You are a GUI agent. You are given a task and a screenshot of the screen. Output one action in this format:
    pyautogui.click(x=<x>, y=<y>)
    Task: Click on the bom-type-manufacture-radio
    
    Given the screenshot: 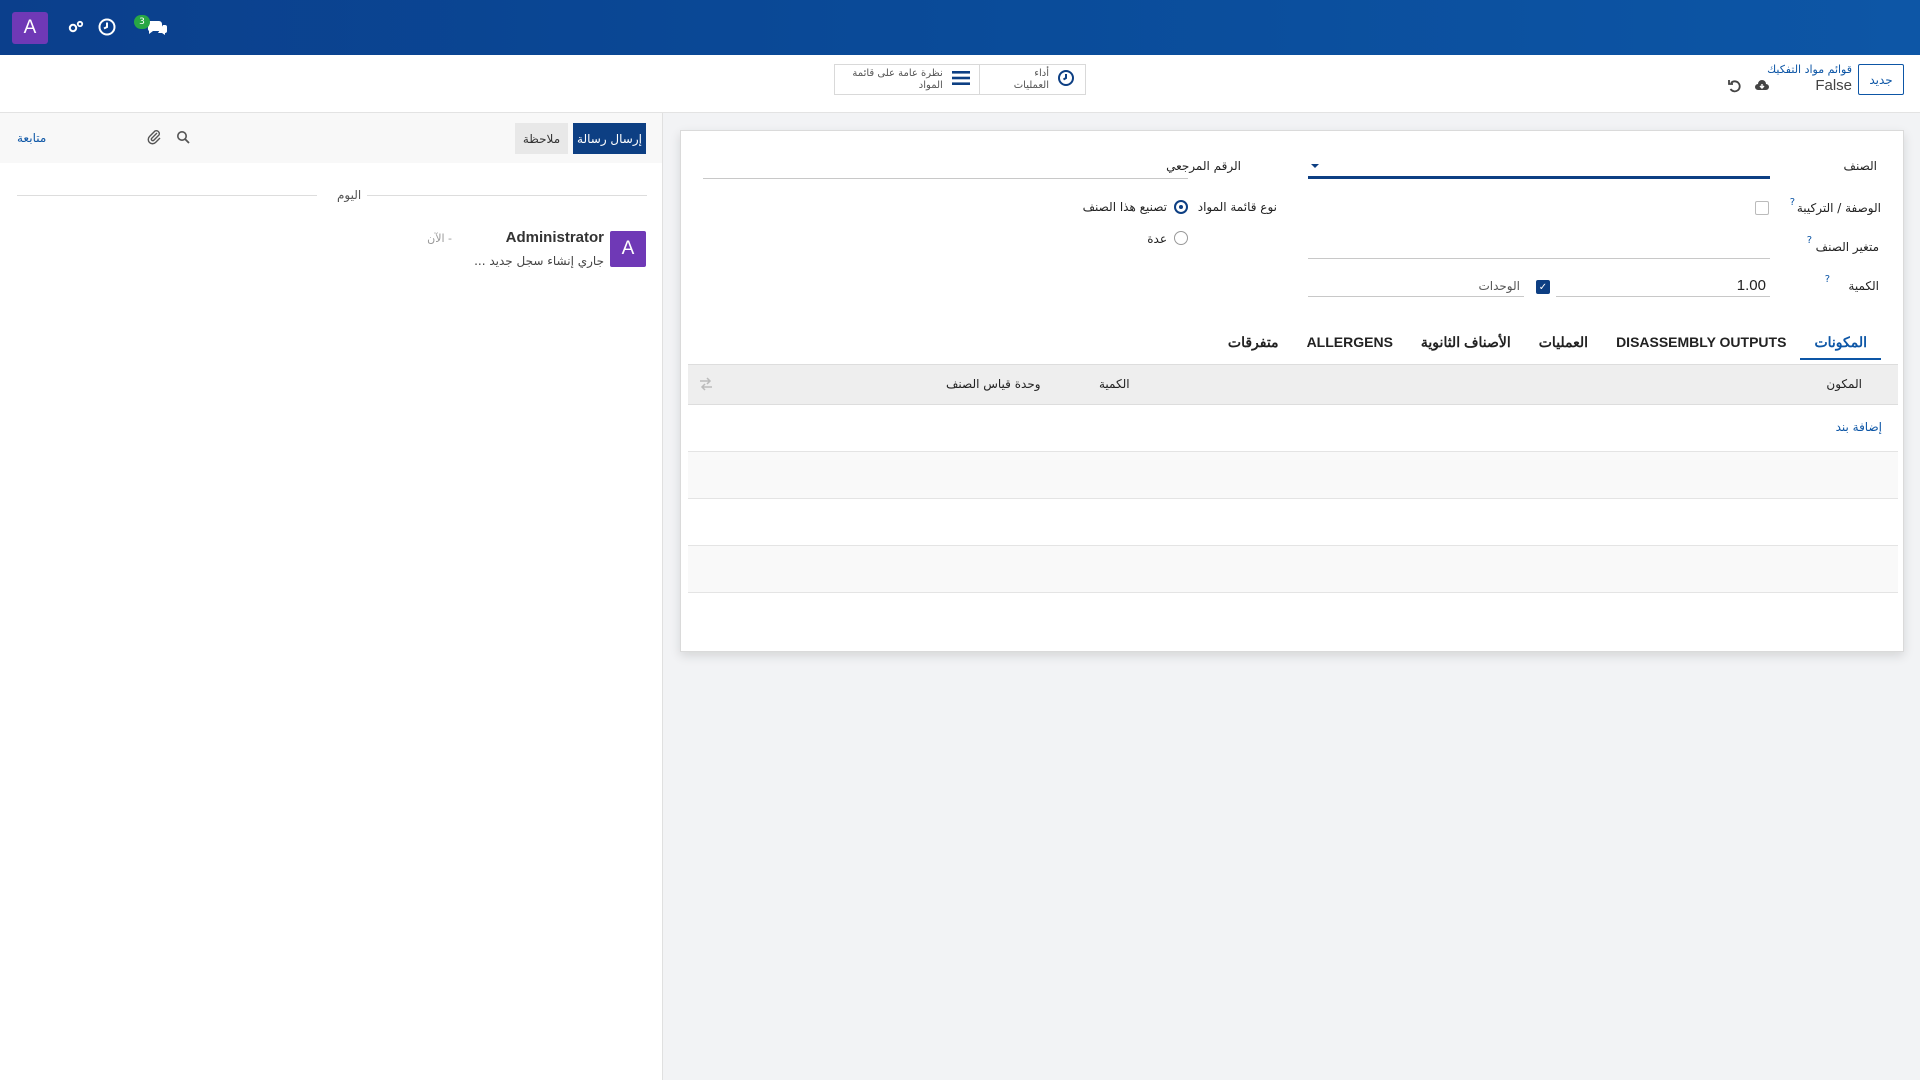 What is the action you would take?
    pyautogui.click(x=1181, y=207)
    